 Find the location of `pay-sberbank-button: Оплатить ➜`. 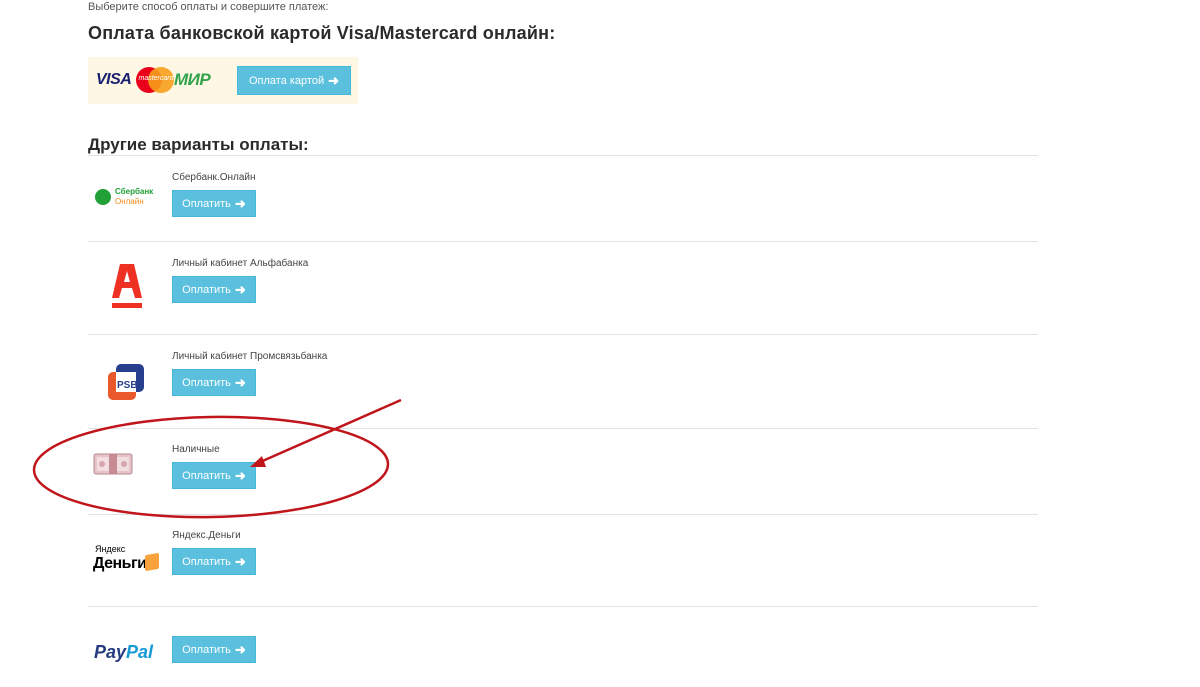

pay-sberbank-button: Оплатить ➜ is located at coordinates (214, 203).